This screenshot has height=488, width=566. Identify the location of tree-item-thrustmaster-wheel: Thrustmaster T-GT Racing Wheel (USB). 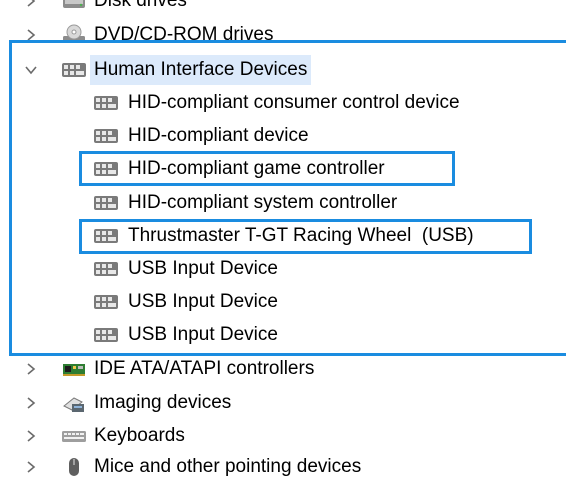
(283, 236).